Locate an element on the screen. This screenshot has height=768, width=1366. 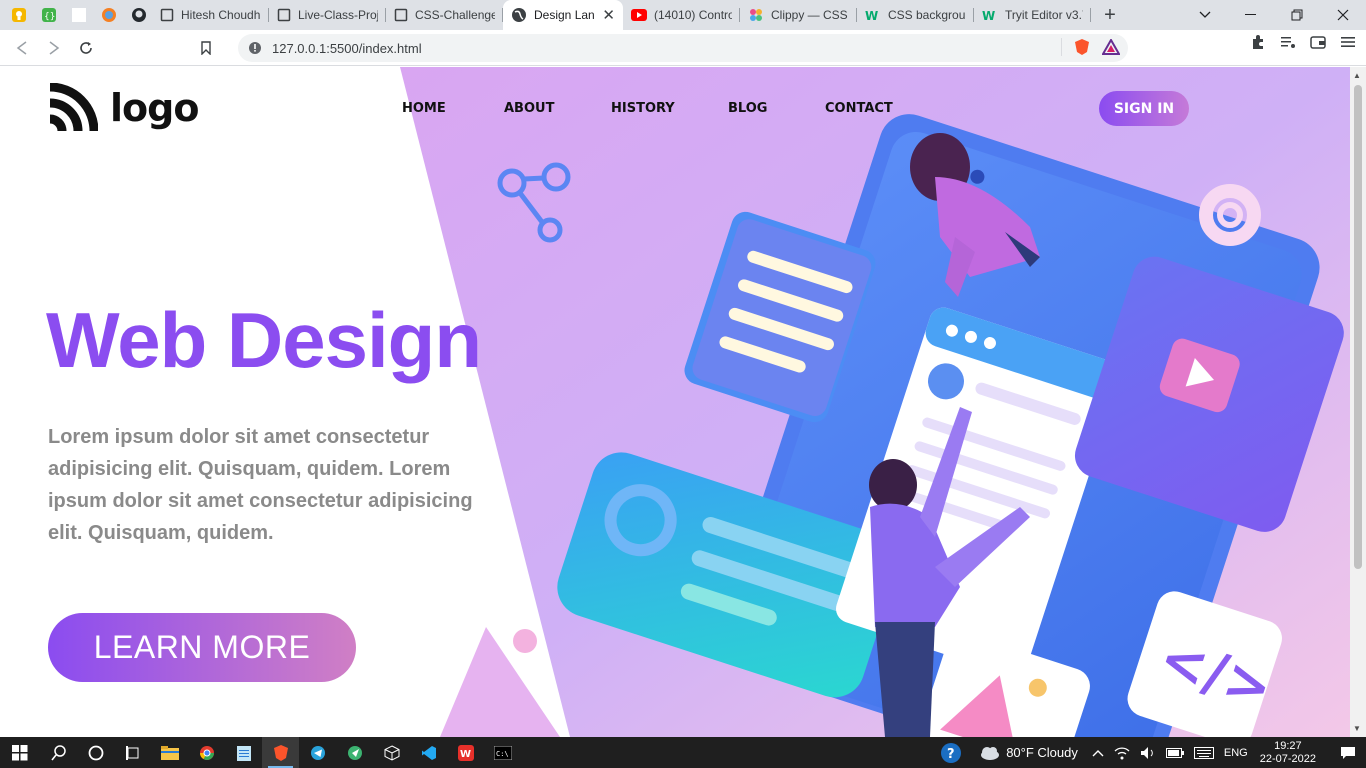
nav-contact: CONTACT is located at coordinates (859, 108).